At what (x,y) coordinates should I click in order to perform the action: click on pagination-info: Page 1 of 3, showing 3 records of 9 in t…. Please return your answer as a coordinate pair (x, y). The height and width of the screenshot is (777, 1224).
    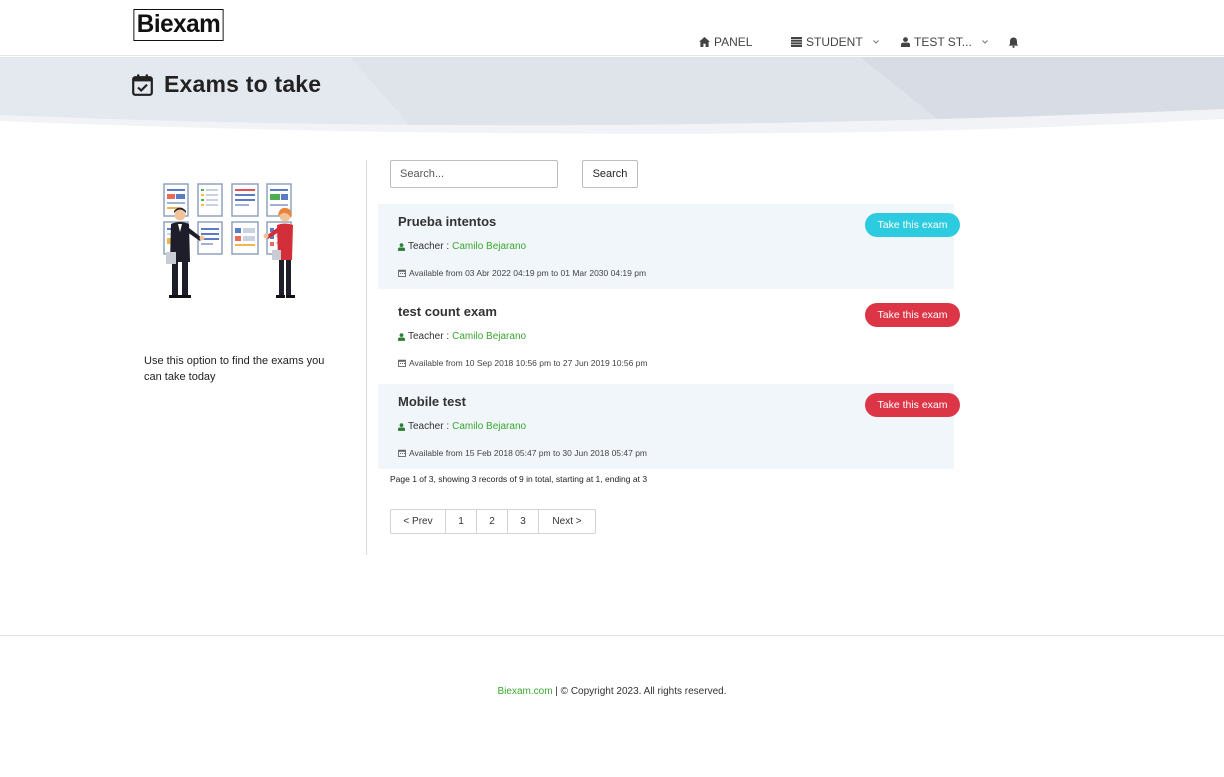
    Looking at the image, I should click on (519, 479).